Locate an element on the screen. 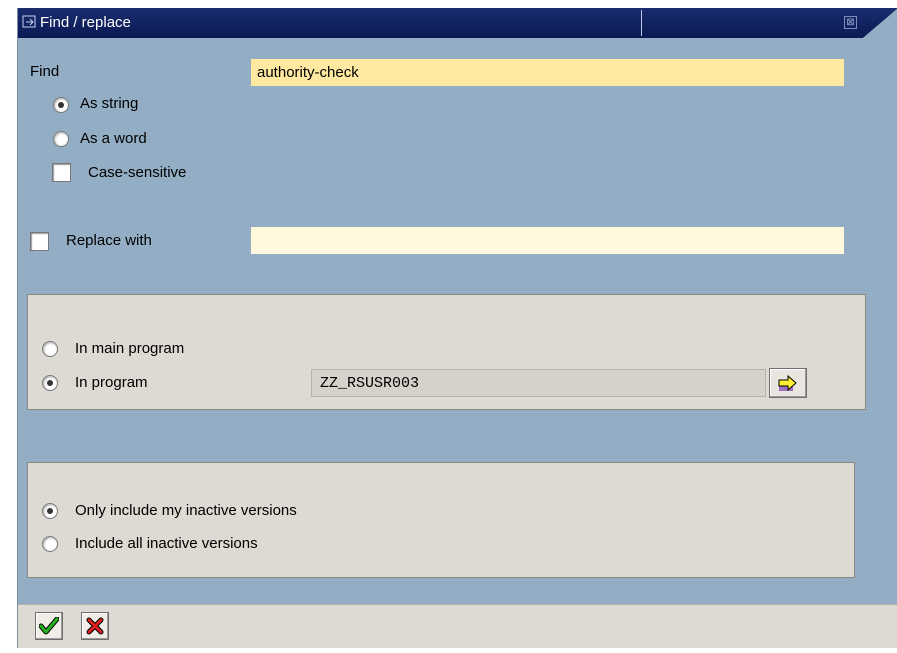  case-sensitive-label: Case-sensitive is located at coordinates (137, 172).